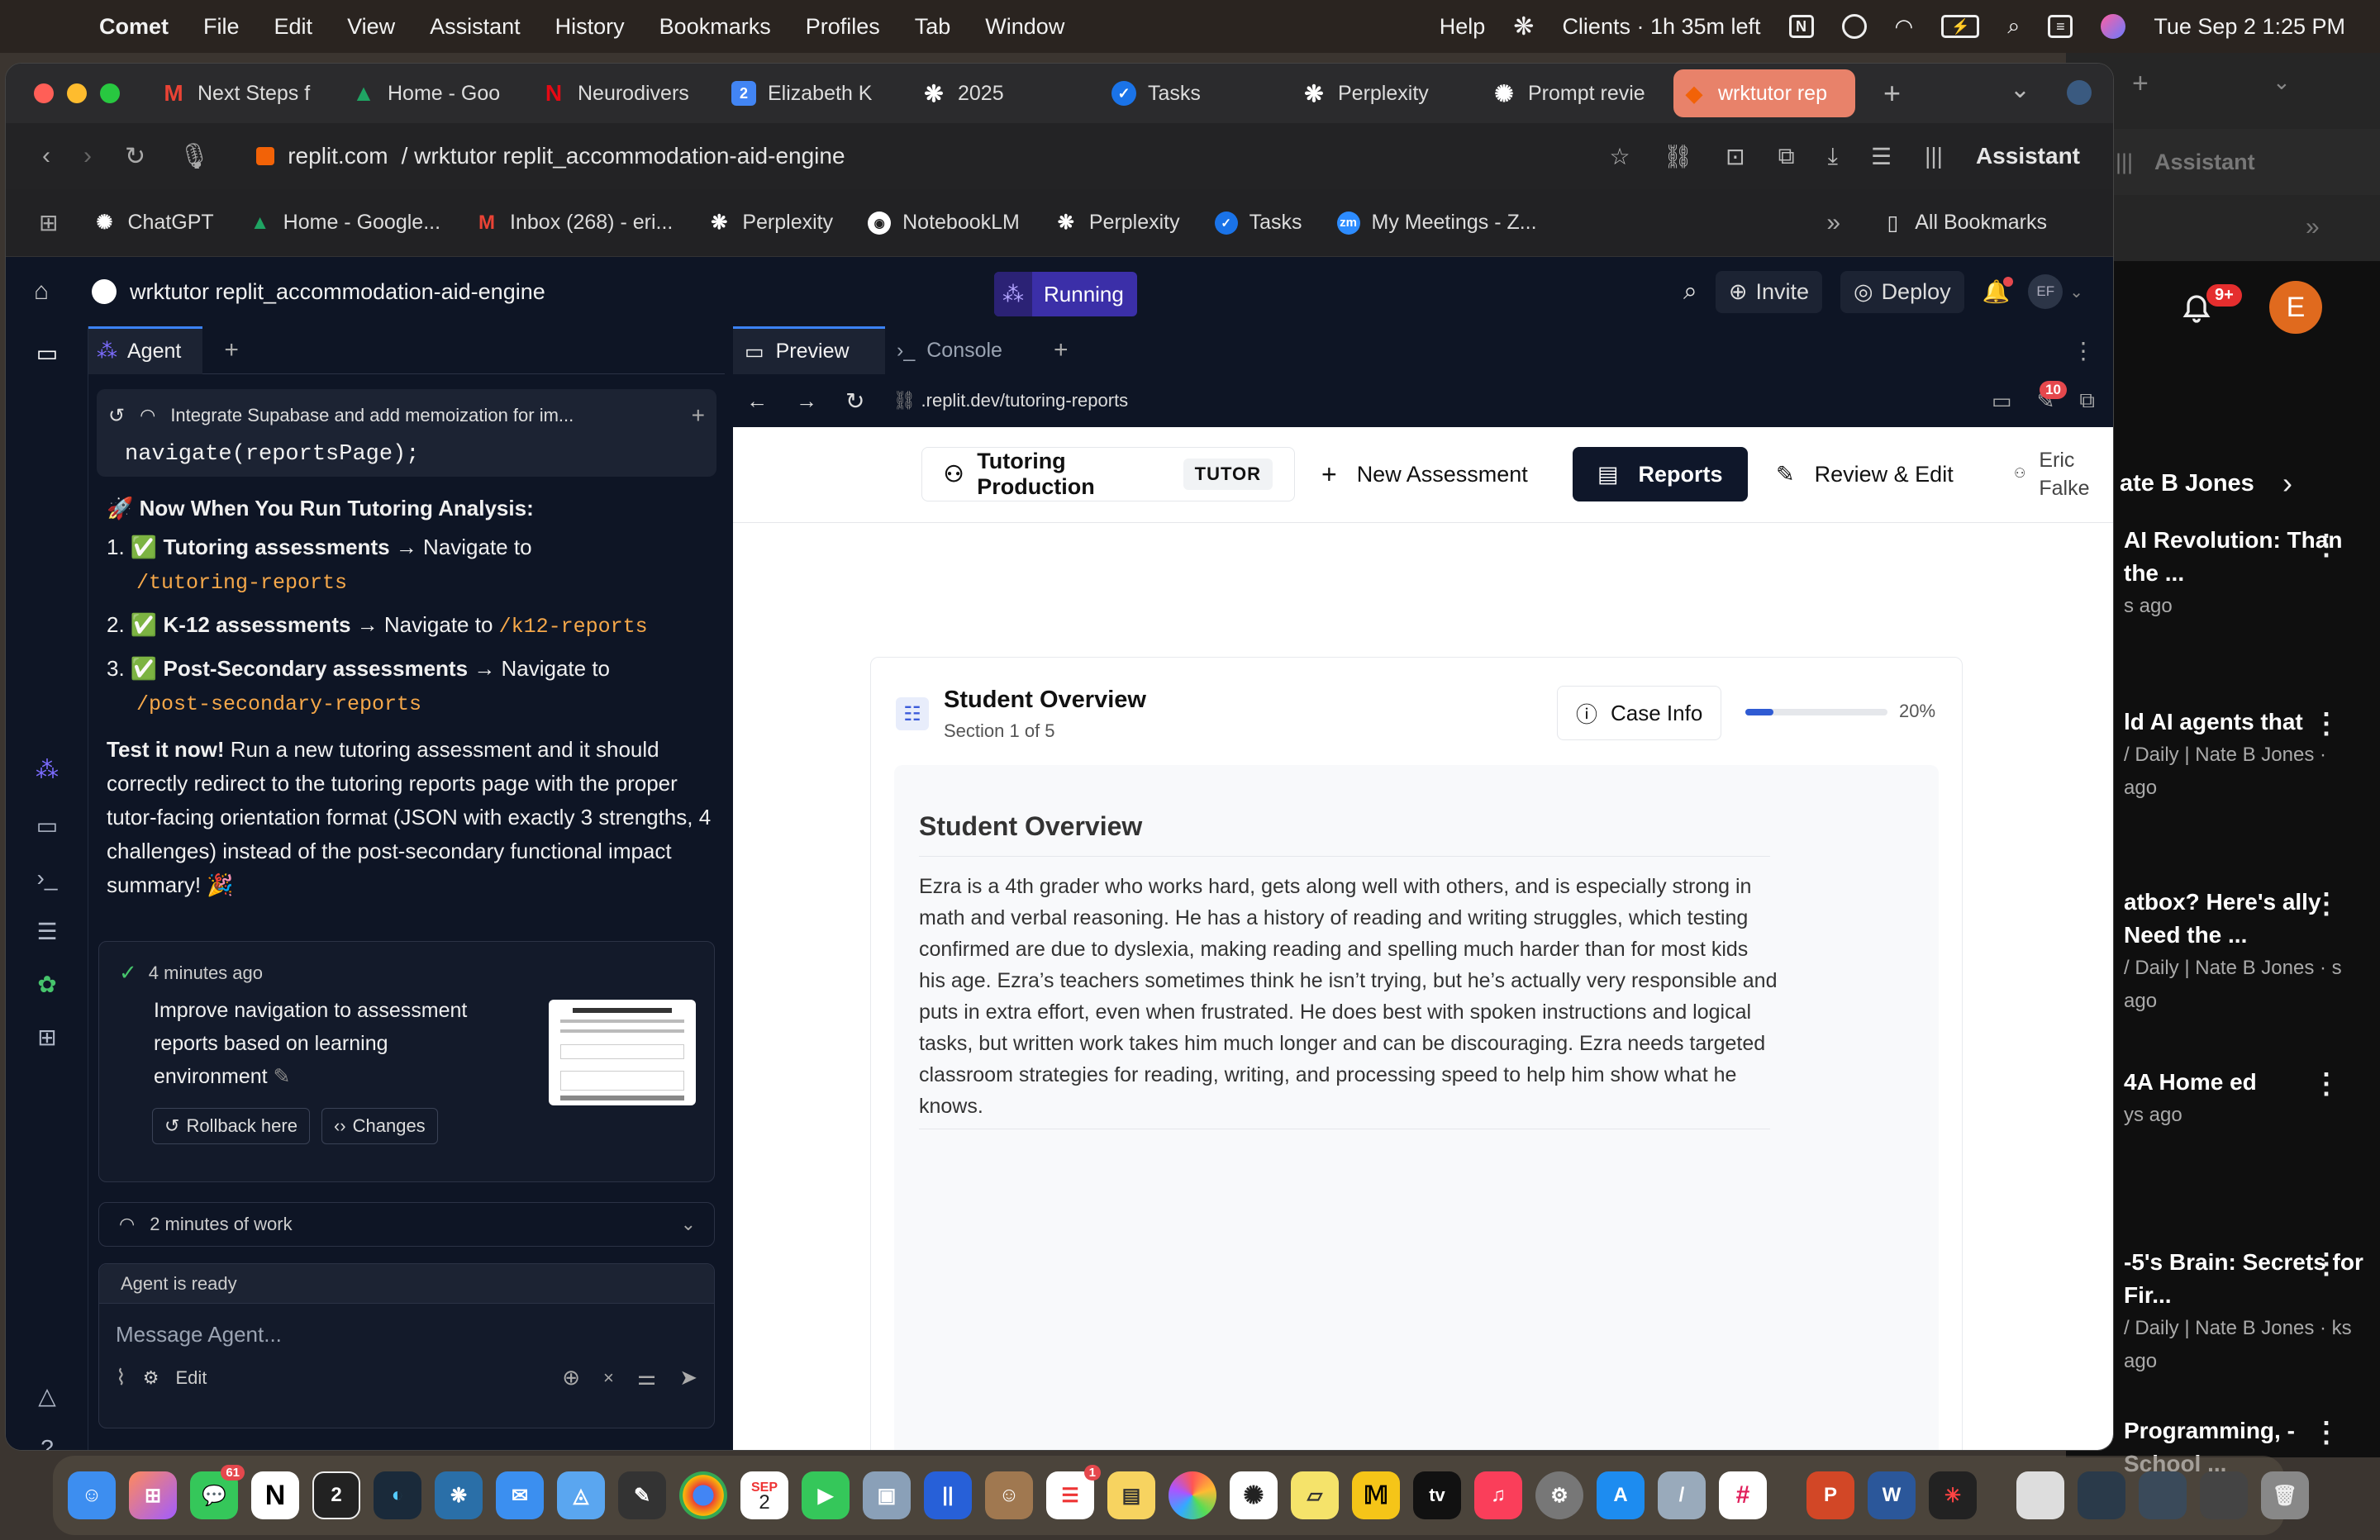 Image resolution: width=2380 pixels, height=1540 pixels. What do you see at coordinates (1254, 1495) in the screenshot?
I see `chatgpt-icon: ✺` at bounding box center [1254, 1495].